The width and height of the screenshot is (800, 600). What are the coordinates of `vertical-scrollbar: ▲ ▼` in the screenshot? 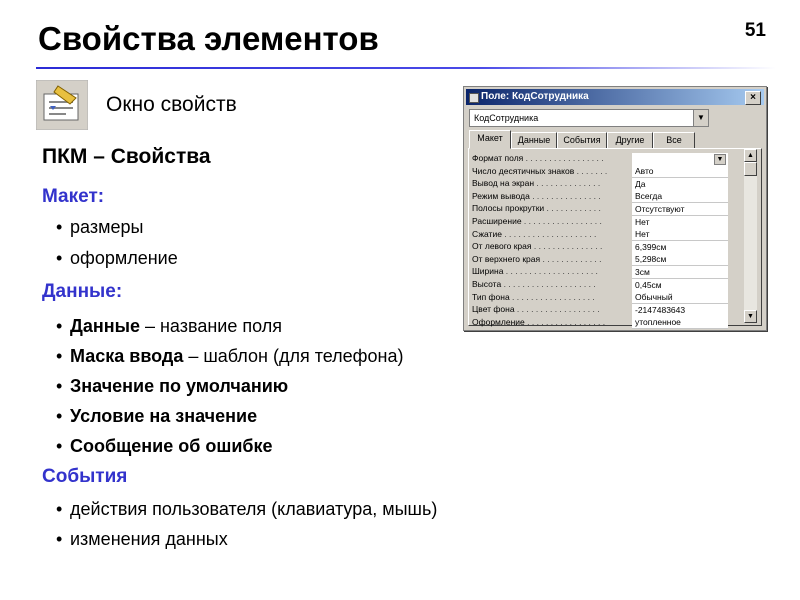 It's located at (750, 236).